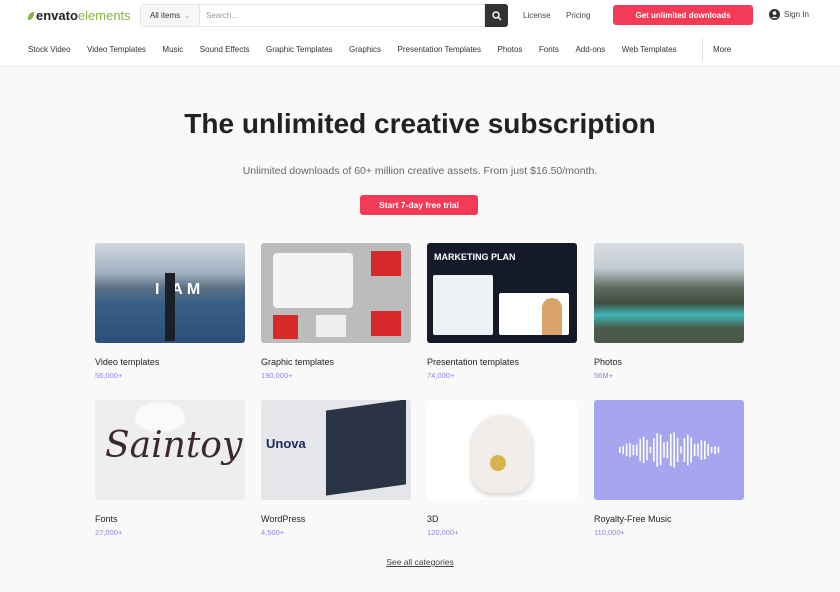  What do you see at coordinates (439, 49) in the screenshot?
I see `nav-item: Presentation Templates` at bounding box center [439, 49].